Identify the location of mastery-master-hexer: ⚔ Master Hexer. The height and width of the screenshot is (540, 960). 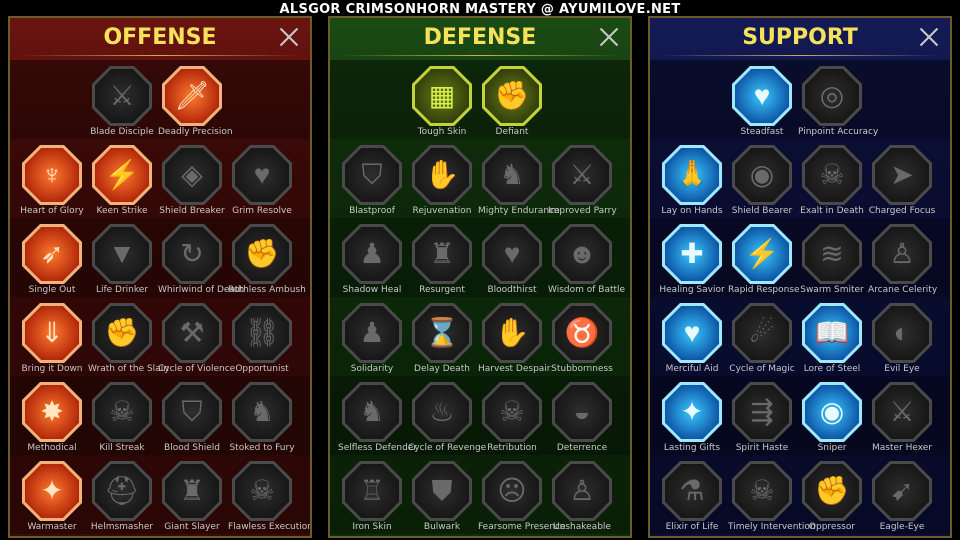
(902, 417).